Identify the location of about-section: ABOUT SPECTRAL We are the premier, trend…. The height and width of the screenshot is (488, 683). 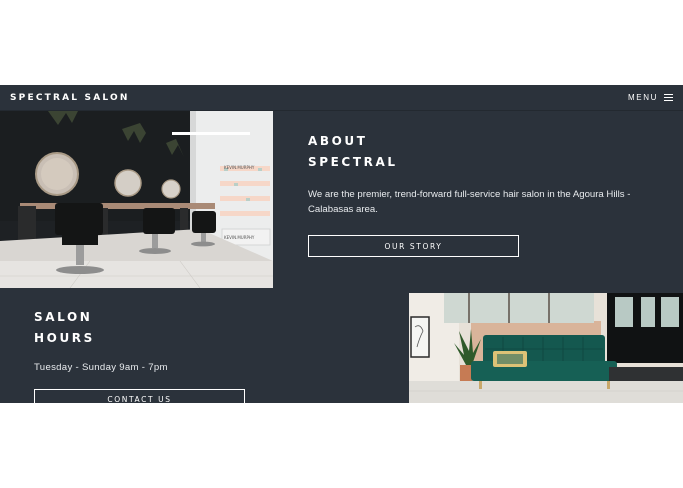
(478, 194).